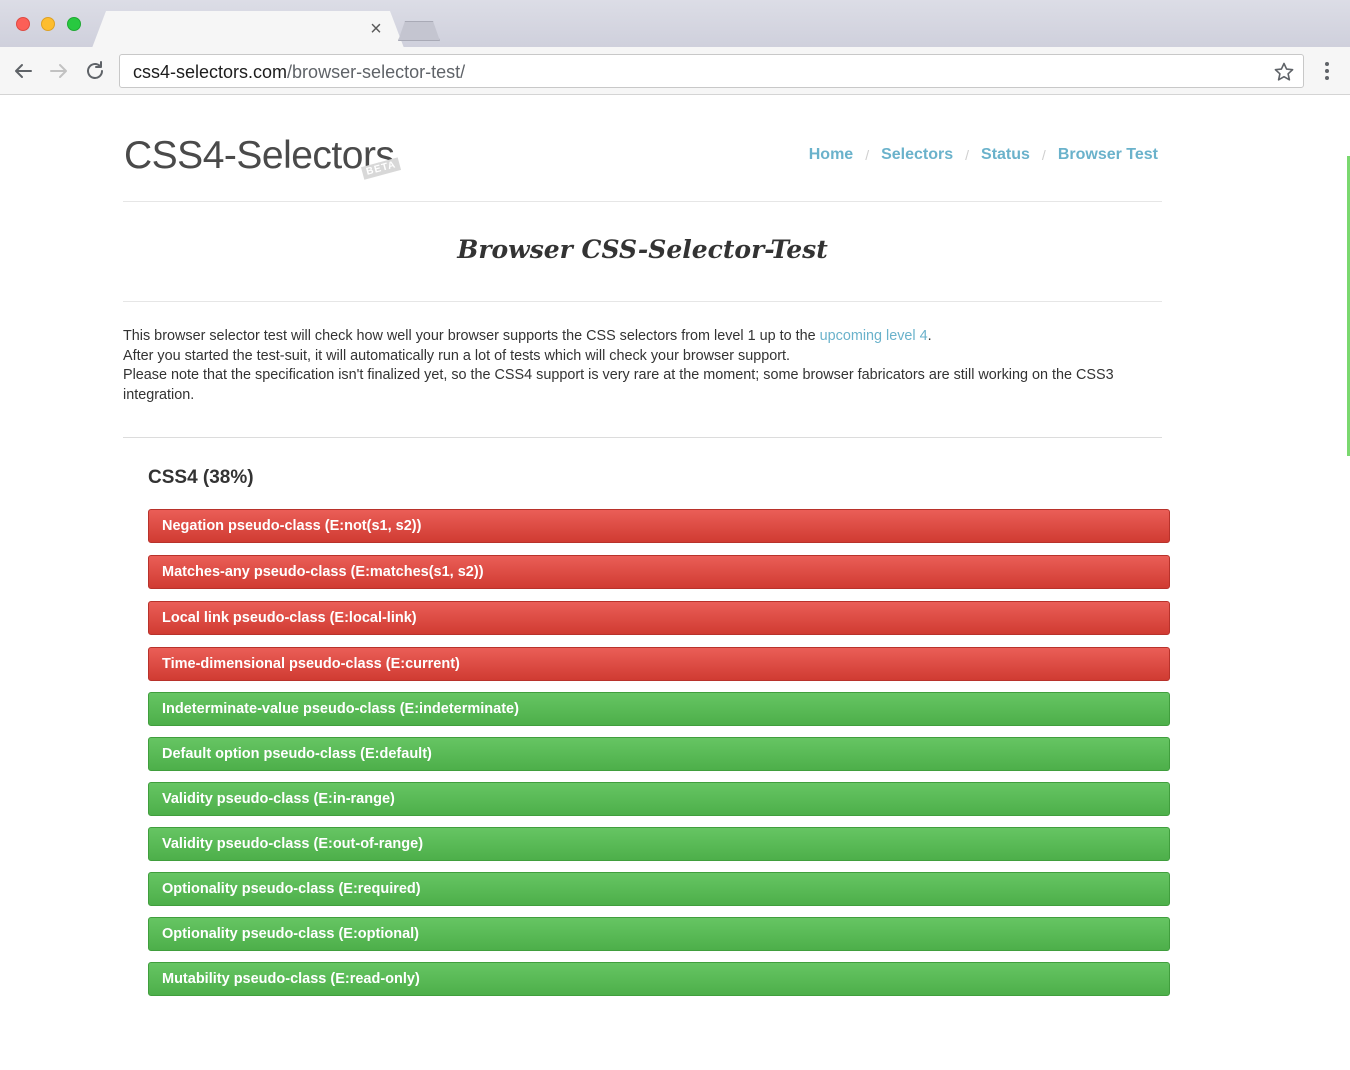 This screenshot has width=1350, height=1070. What do you see at coordinates (917, 155) in the screenshot?
I see `nav-link-selectors: Selectors` at bounding box center [917, 155].